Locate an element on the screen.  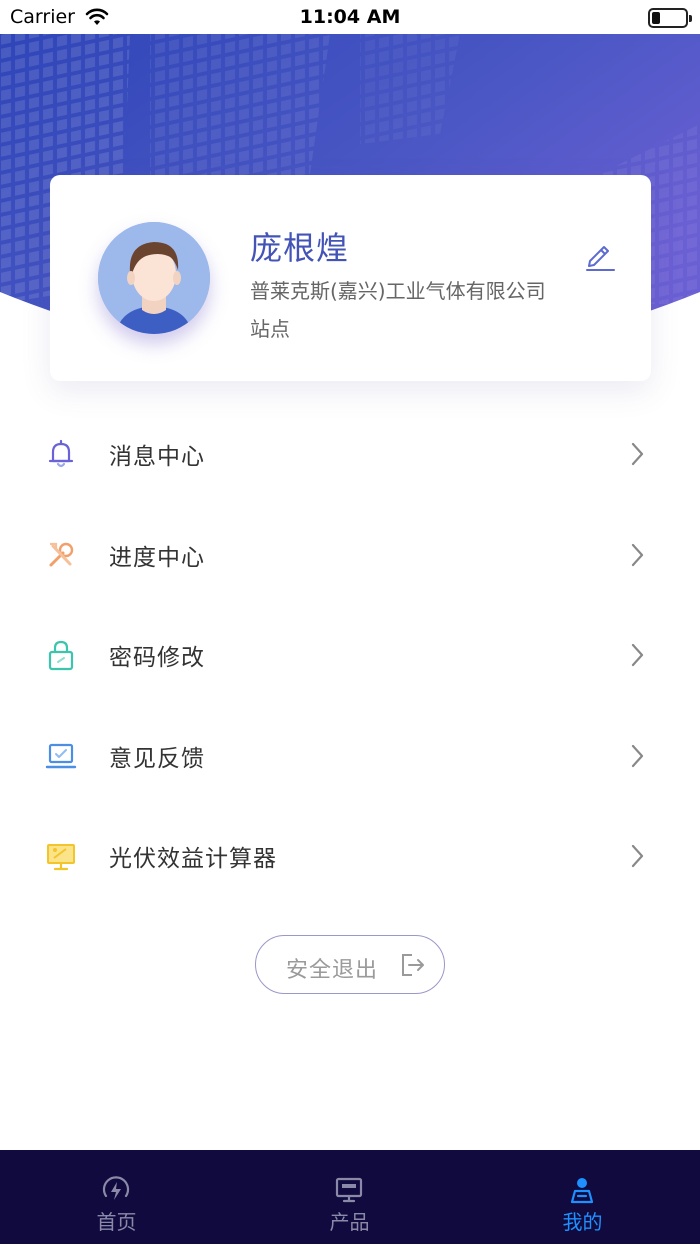
menu-item-change-password: 密码修改 is located at coordinates (350, 654).